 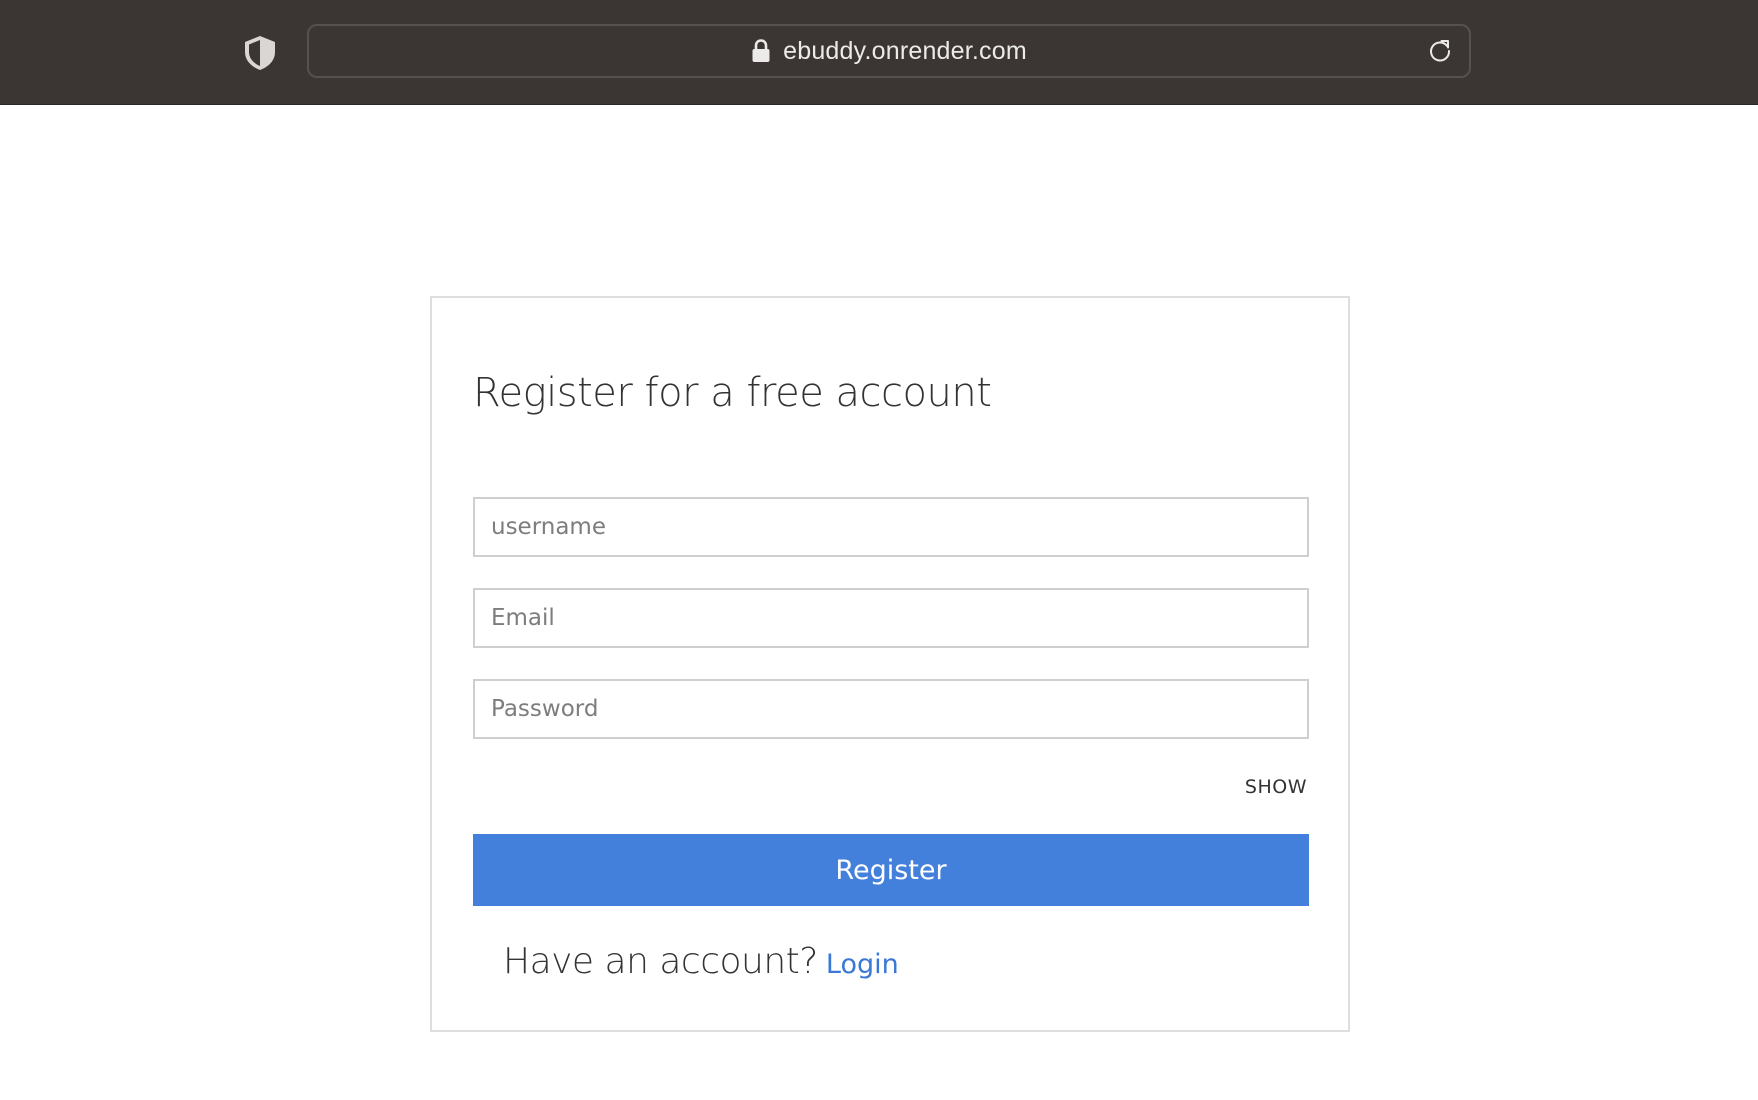 What do you see at coordinates (891, 870) in the screenshot?
I see `register-button: Register` at bounding box center [891, 870].